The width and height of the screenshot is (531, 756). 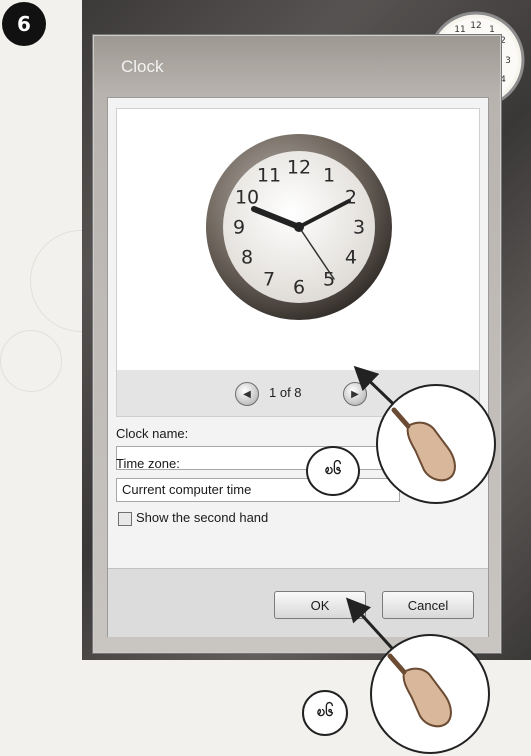 What do you see at coordinates (333, 471) in the screenshot?
I see `annotation-bubble-upper: ၿ၆` at bounding box center [333, 471].